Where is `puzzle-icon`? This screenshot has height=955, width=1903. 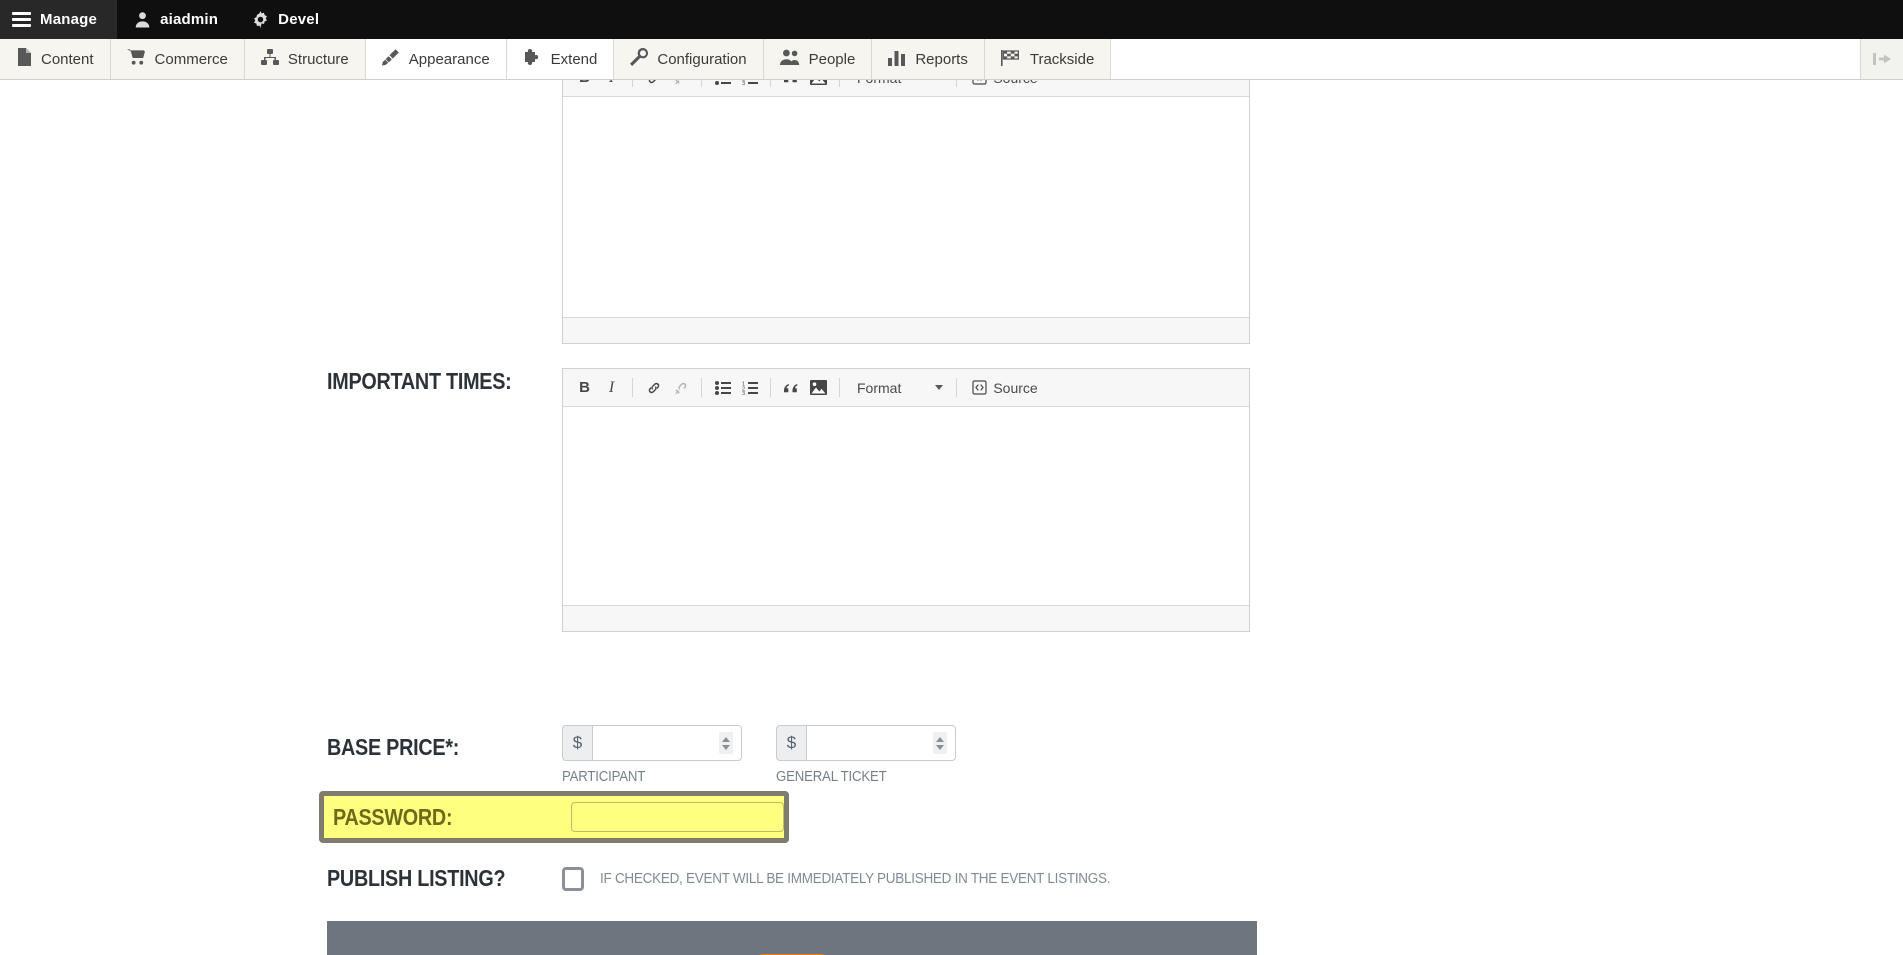
puzzle-icon is located at coordinates (532, 59).